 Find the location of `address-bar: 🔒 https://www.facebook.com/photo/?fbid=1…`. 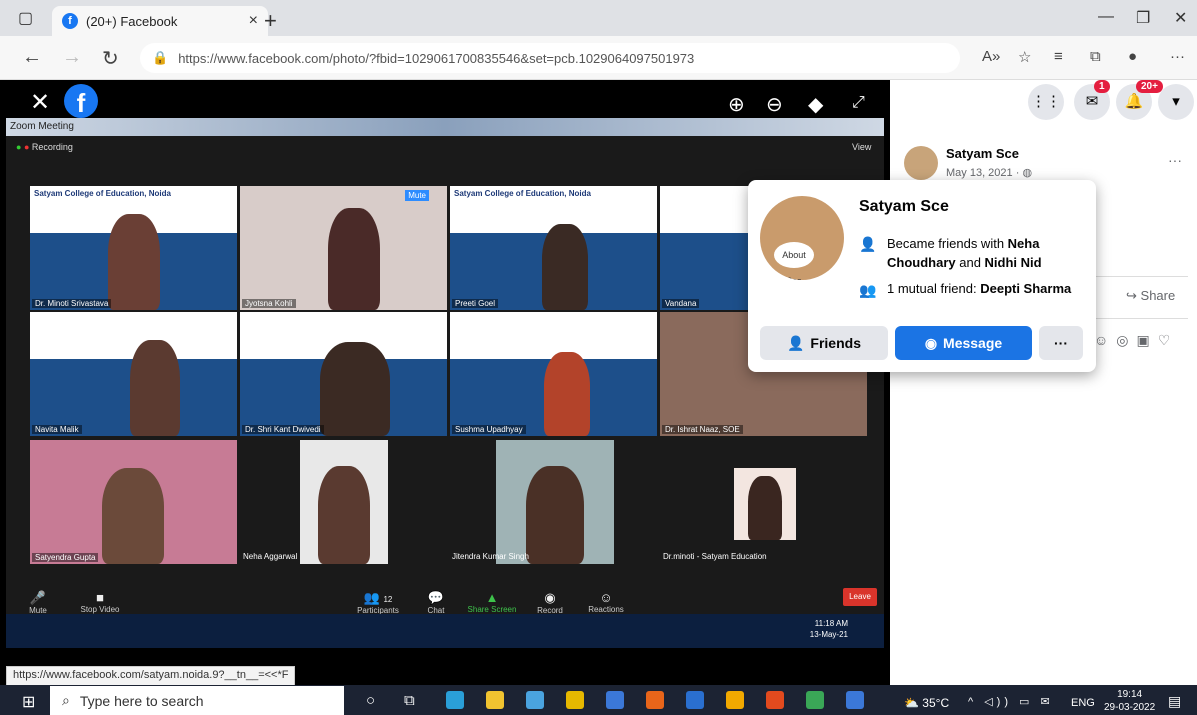

address-bar: 🔒 https://www.facebook.com/photo/?fbid=1… is located at coordinates (550, 58).